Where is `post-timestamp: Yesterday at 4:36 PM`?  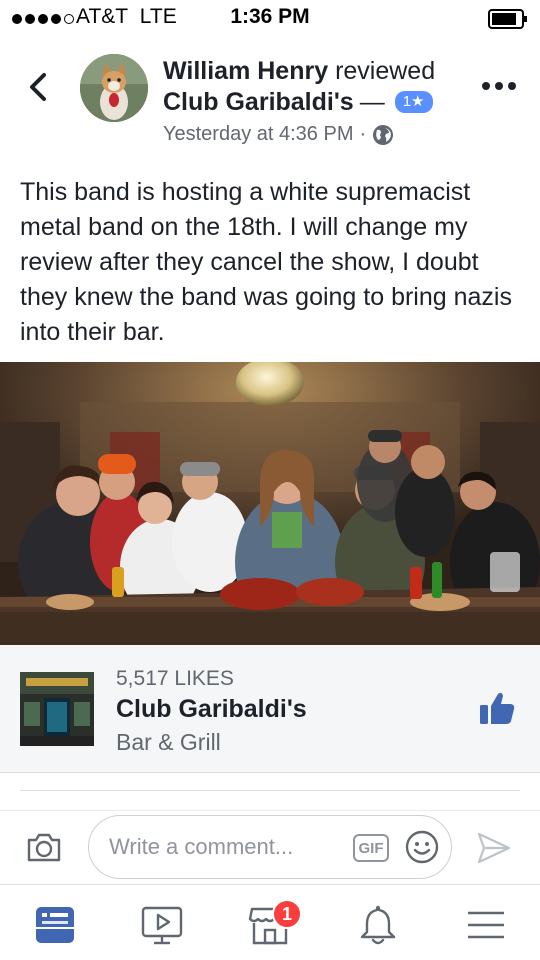
post-timestamp: Yesterday at 4:36 PM is located at coordinates (258, 134).